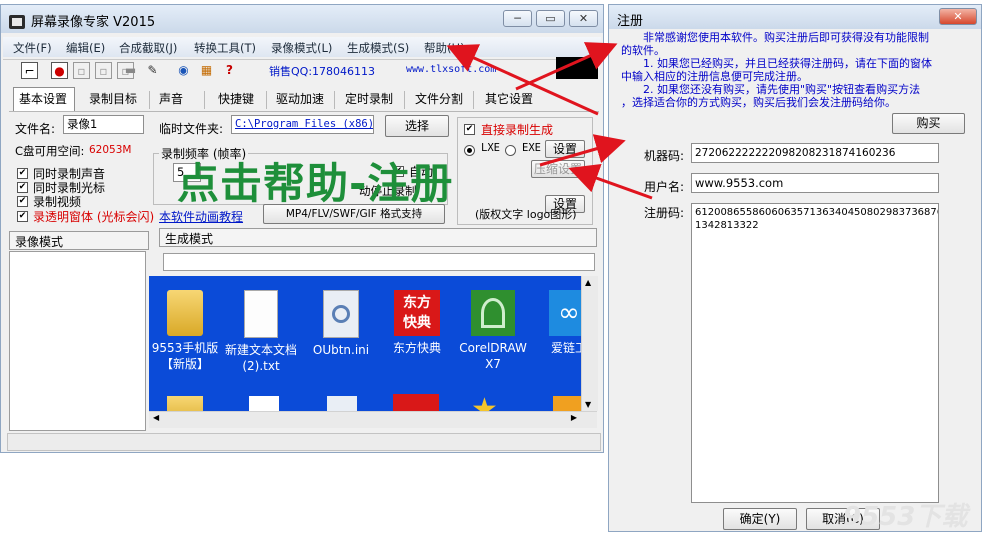 The image size is (982, 533). Describe the element at coordinates (566, 66) in the screenshot. I see `arrow-to-buy-button` at that location.